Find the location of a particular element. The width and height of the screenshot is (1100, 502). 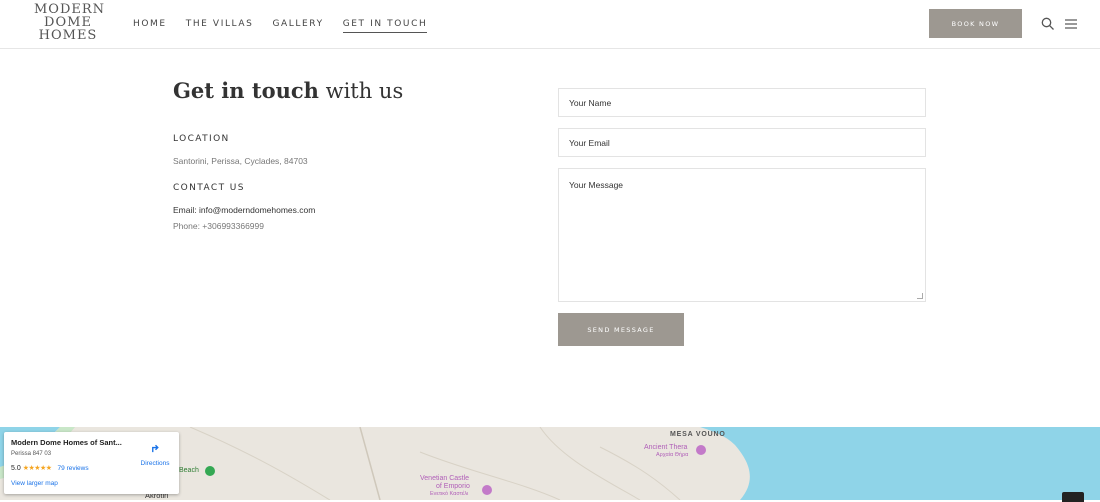

contact-heading: CONTACT US is located at coordinates (209, 188).